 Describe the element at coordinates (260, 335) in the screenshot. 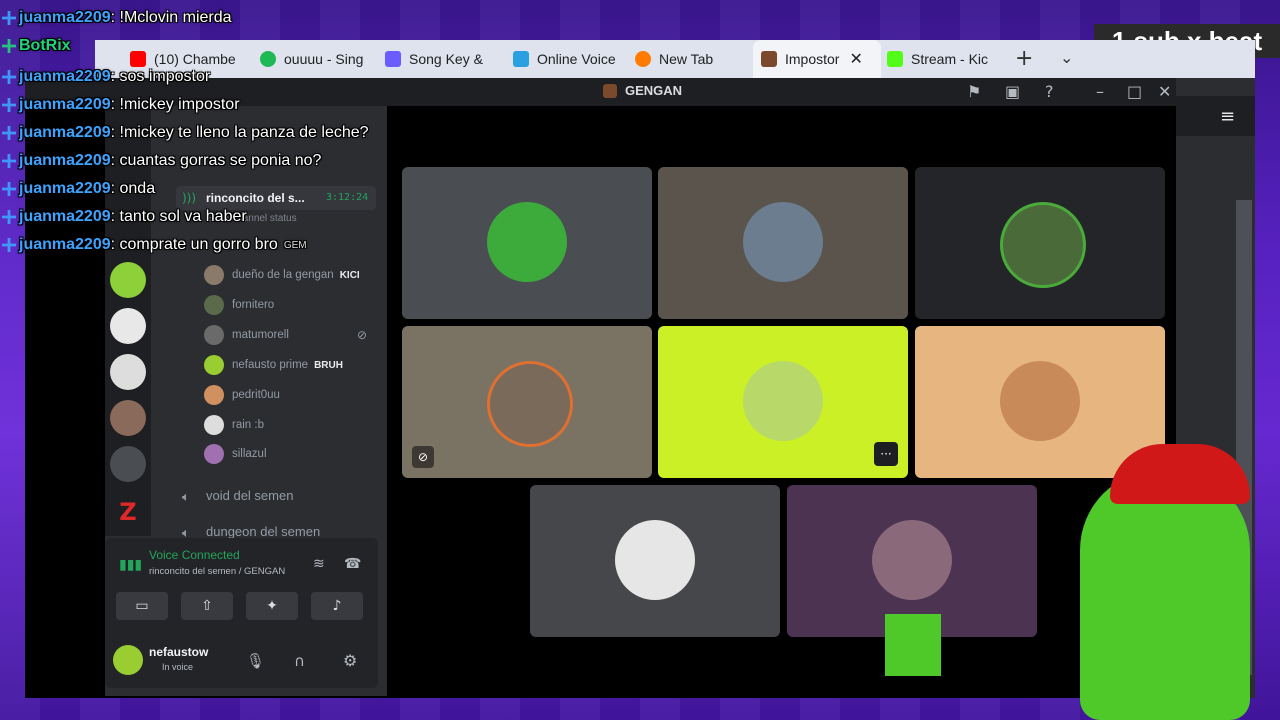

I see `member-name: matumorell` at that location.